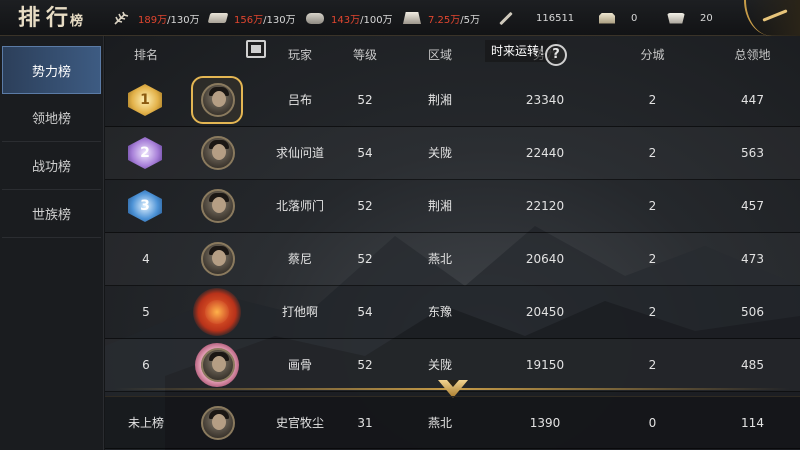 This screenshot has width=800, height=450. I want to click on player-power: 22440, so click(545, 153).